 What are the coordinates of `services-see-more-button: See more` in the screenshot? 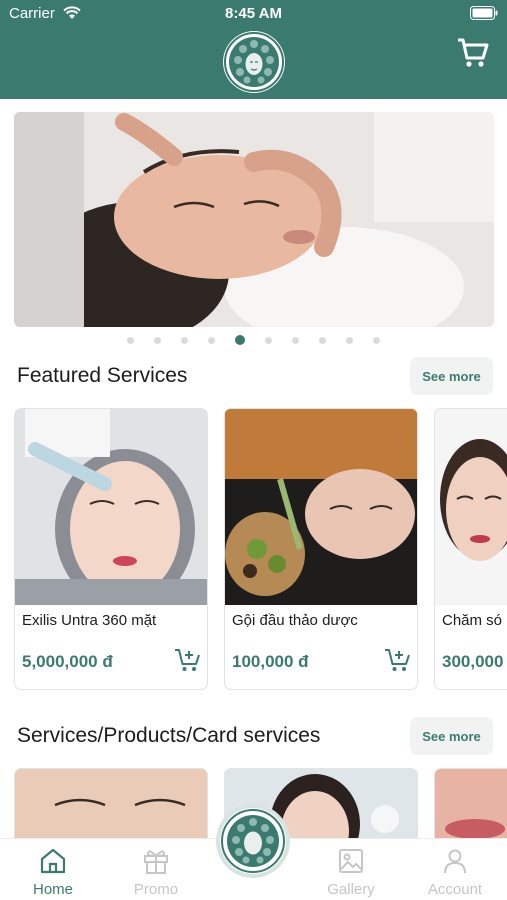 It's located at (451, 736).